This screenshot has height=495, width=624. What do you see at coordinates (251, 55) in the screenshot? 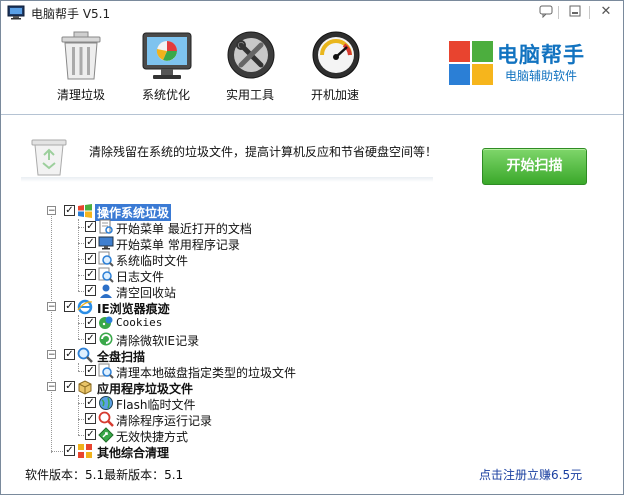
I see `tools-icon` at bounding box center [251, 55].